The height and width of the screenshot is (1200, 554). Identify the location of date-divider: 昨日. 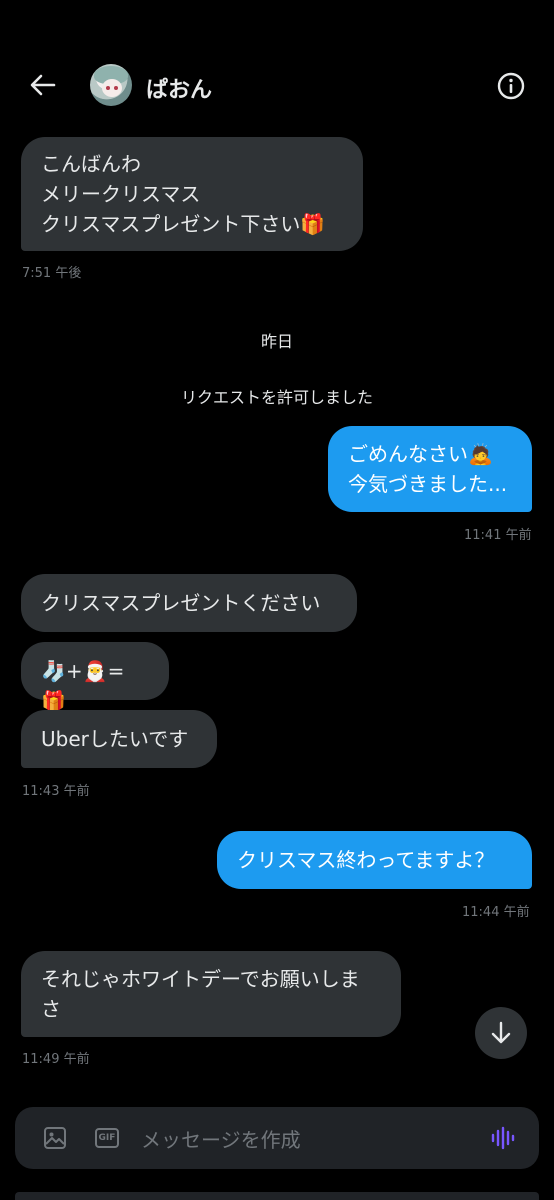
(276, 341).